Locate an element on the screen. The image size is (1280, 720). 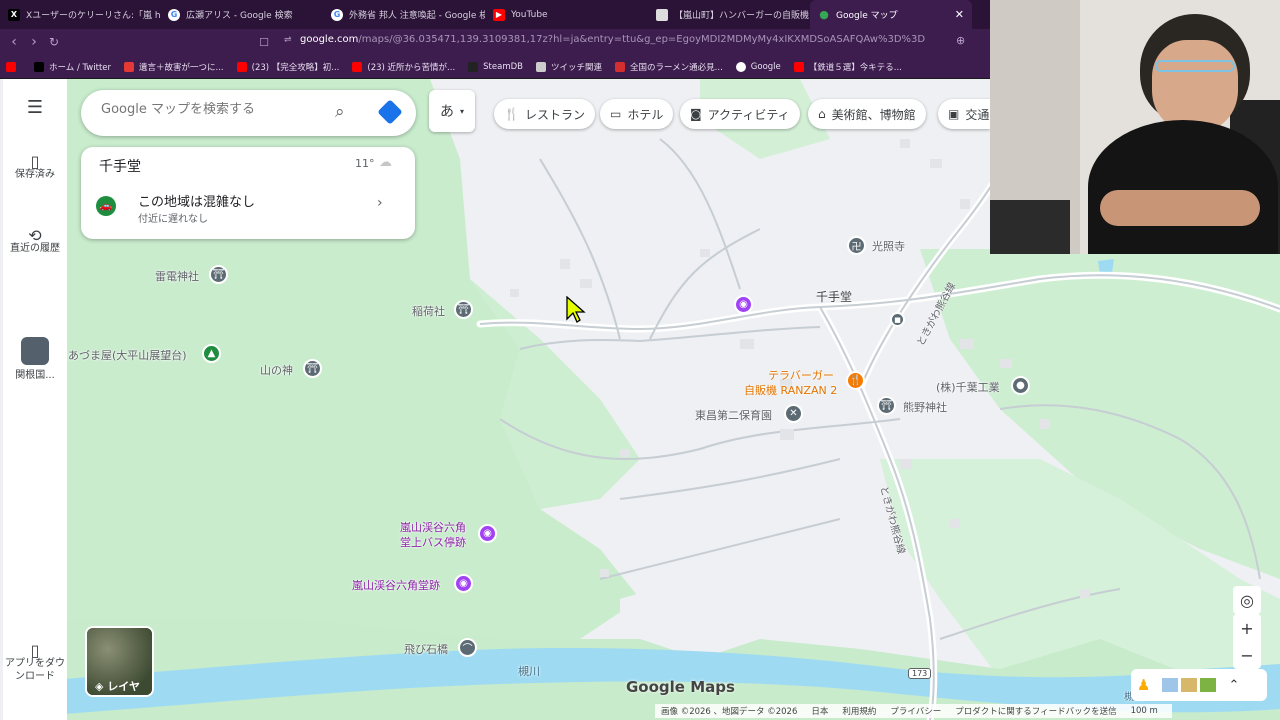
bookmark-item: SteamDB is located at coordinates (495, 66).